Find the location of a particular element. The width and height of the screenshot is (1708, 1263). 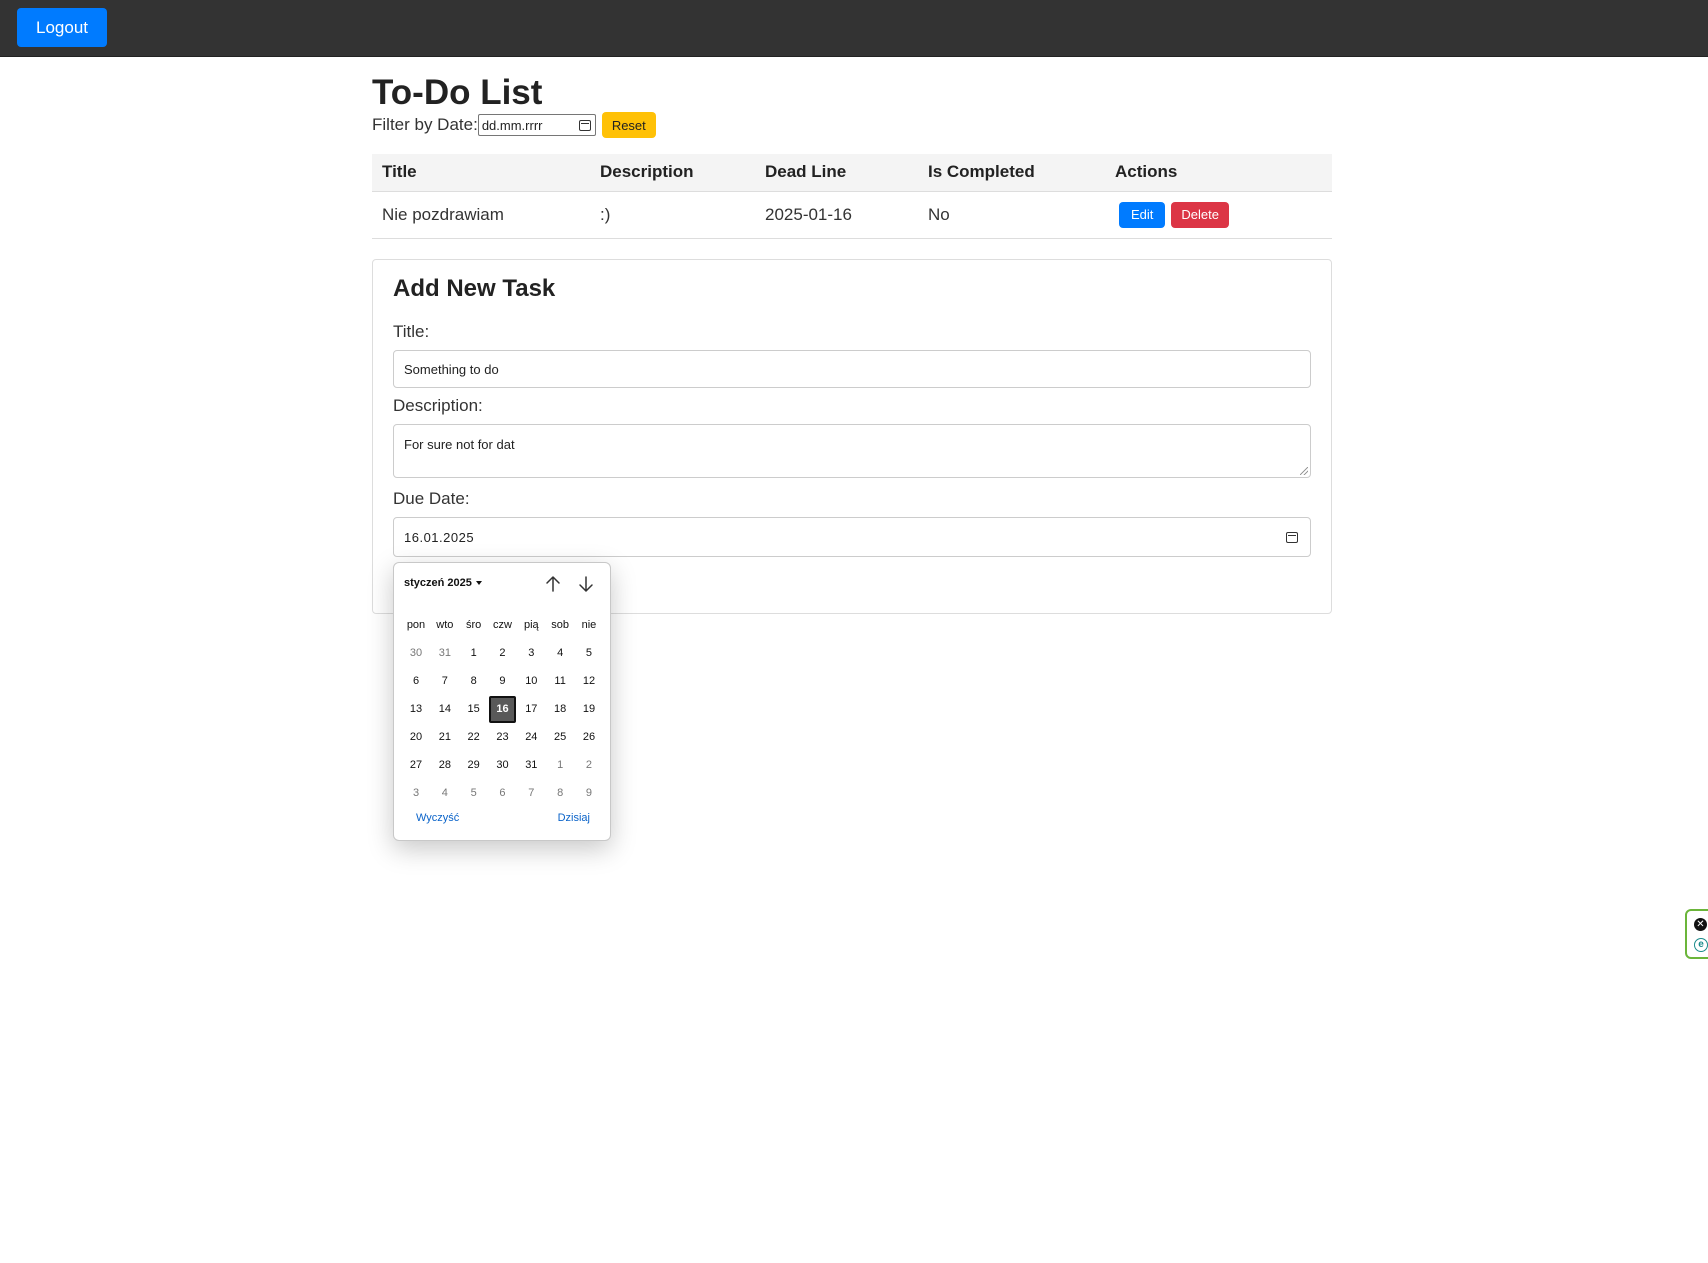

today-button: Dzisiaj is located at coordinates (574, 818).